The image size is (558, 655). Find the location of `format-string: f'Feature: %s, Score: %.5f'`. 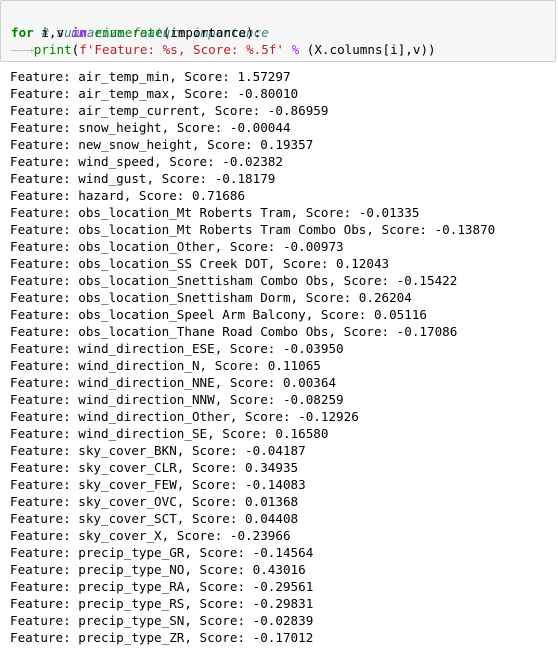

format-string: f'Feature: %s, Score: %.5f' is located at coordinates (181, 49).